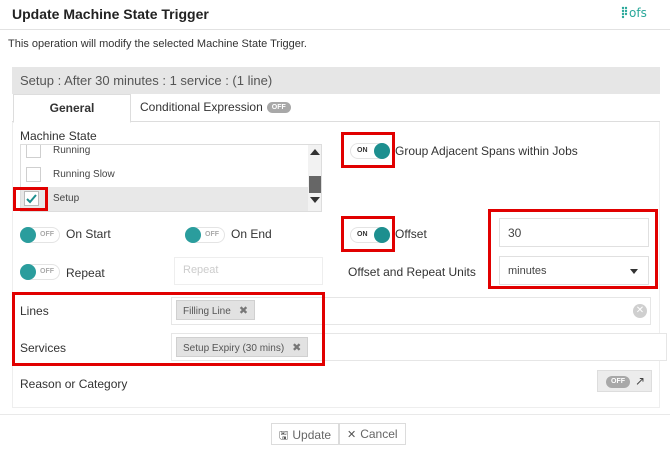  What do you see at coordinates (58, 136) in the screenshot?
I see `machine-state-label: Machine State` at bounding box center [58, 136].